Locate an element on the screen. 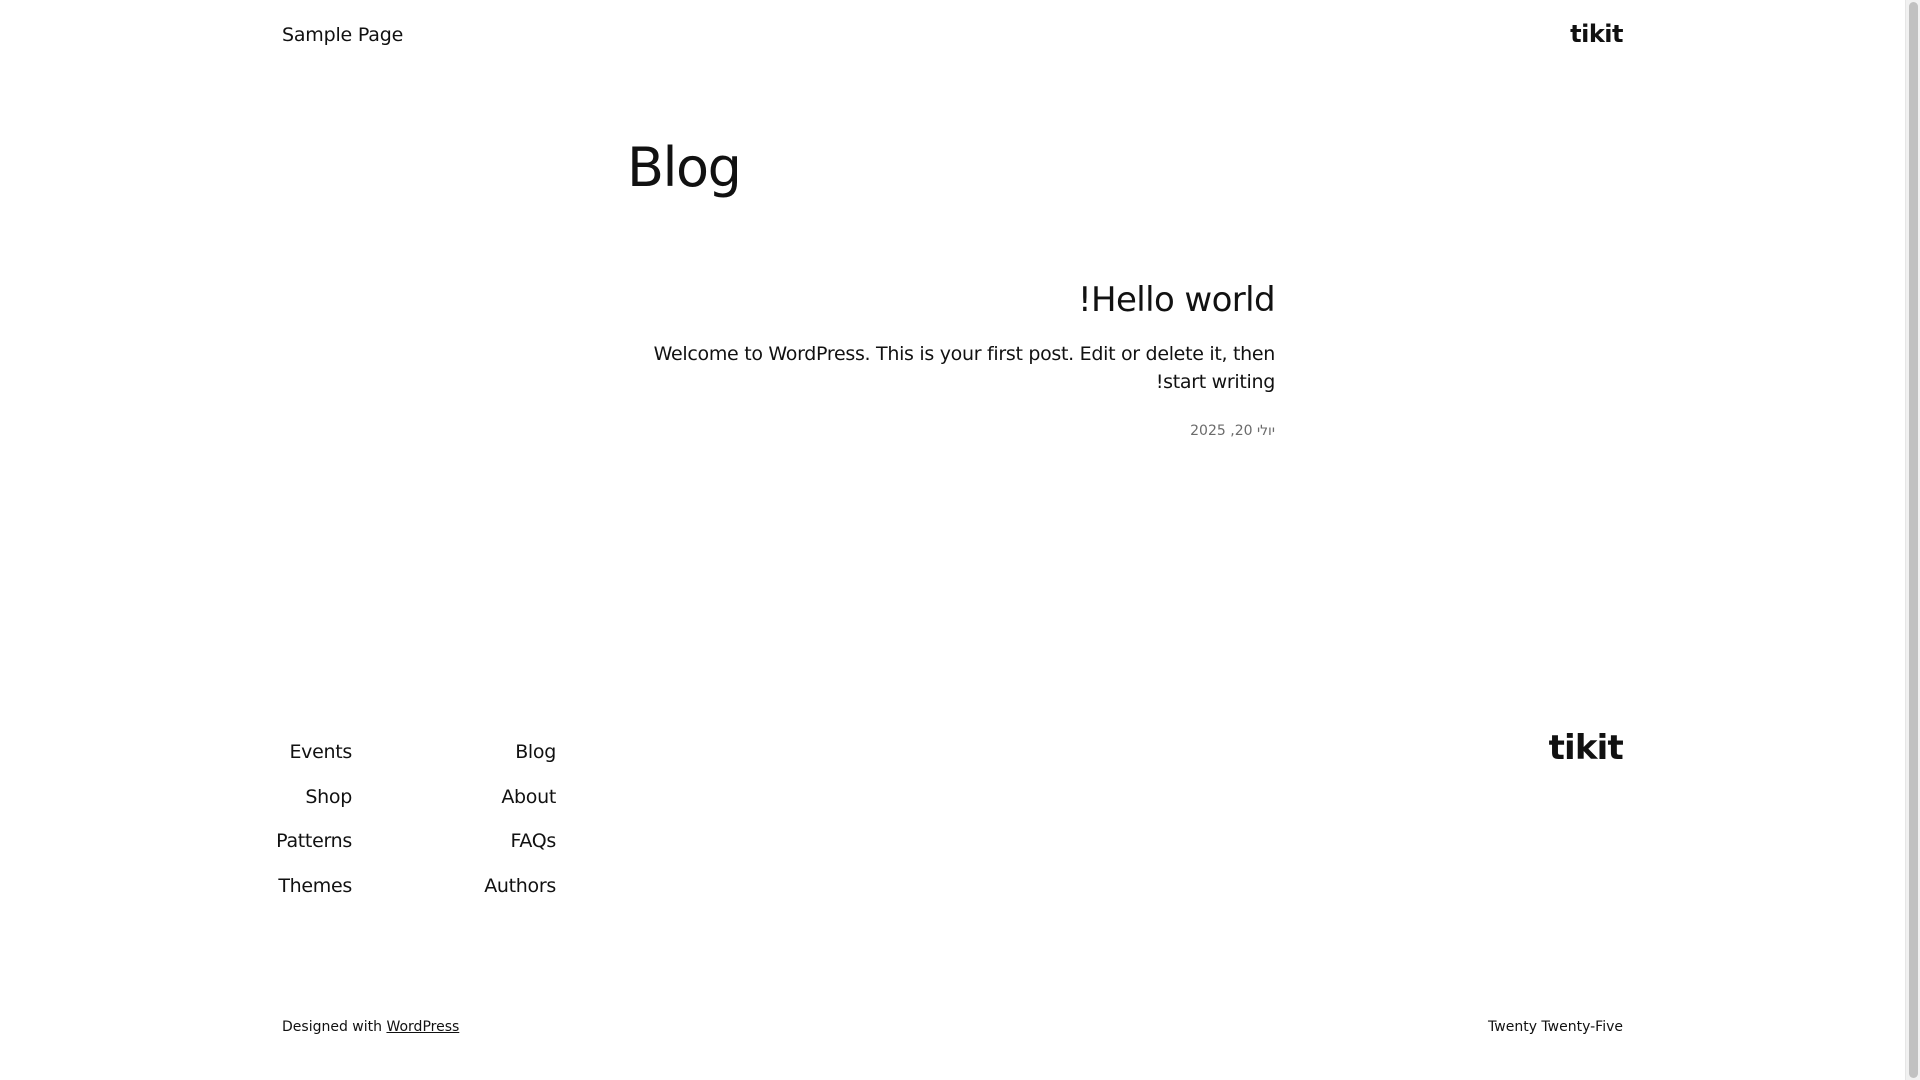  post-date: יולי 20, 2025 is located at coordinates (1232, 431).